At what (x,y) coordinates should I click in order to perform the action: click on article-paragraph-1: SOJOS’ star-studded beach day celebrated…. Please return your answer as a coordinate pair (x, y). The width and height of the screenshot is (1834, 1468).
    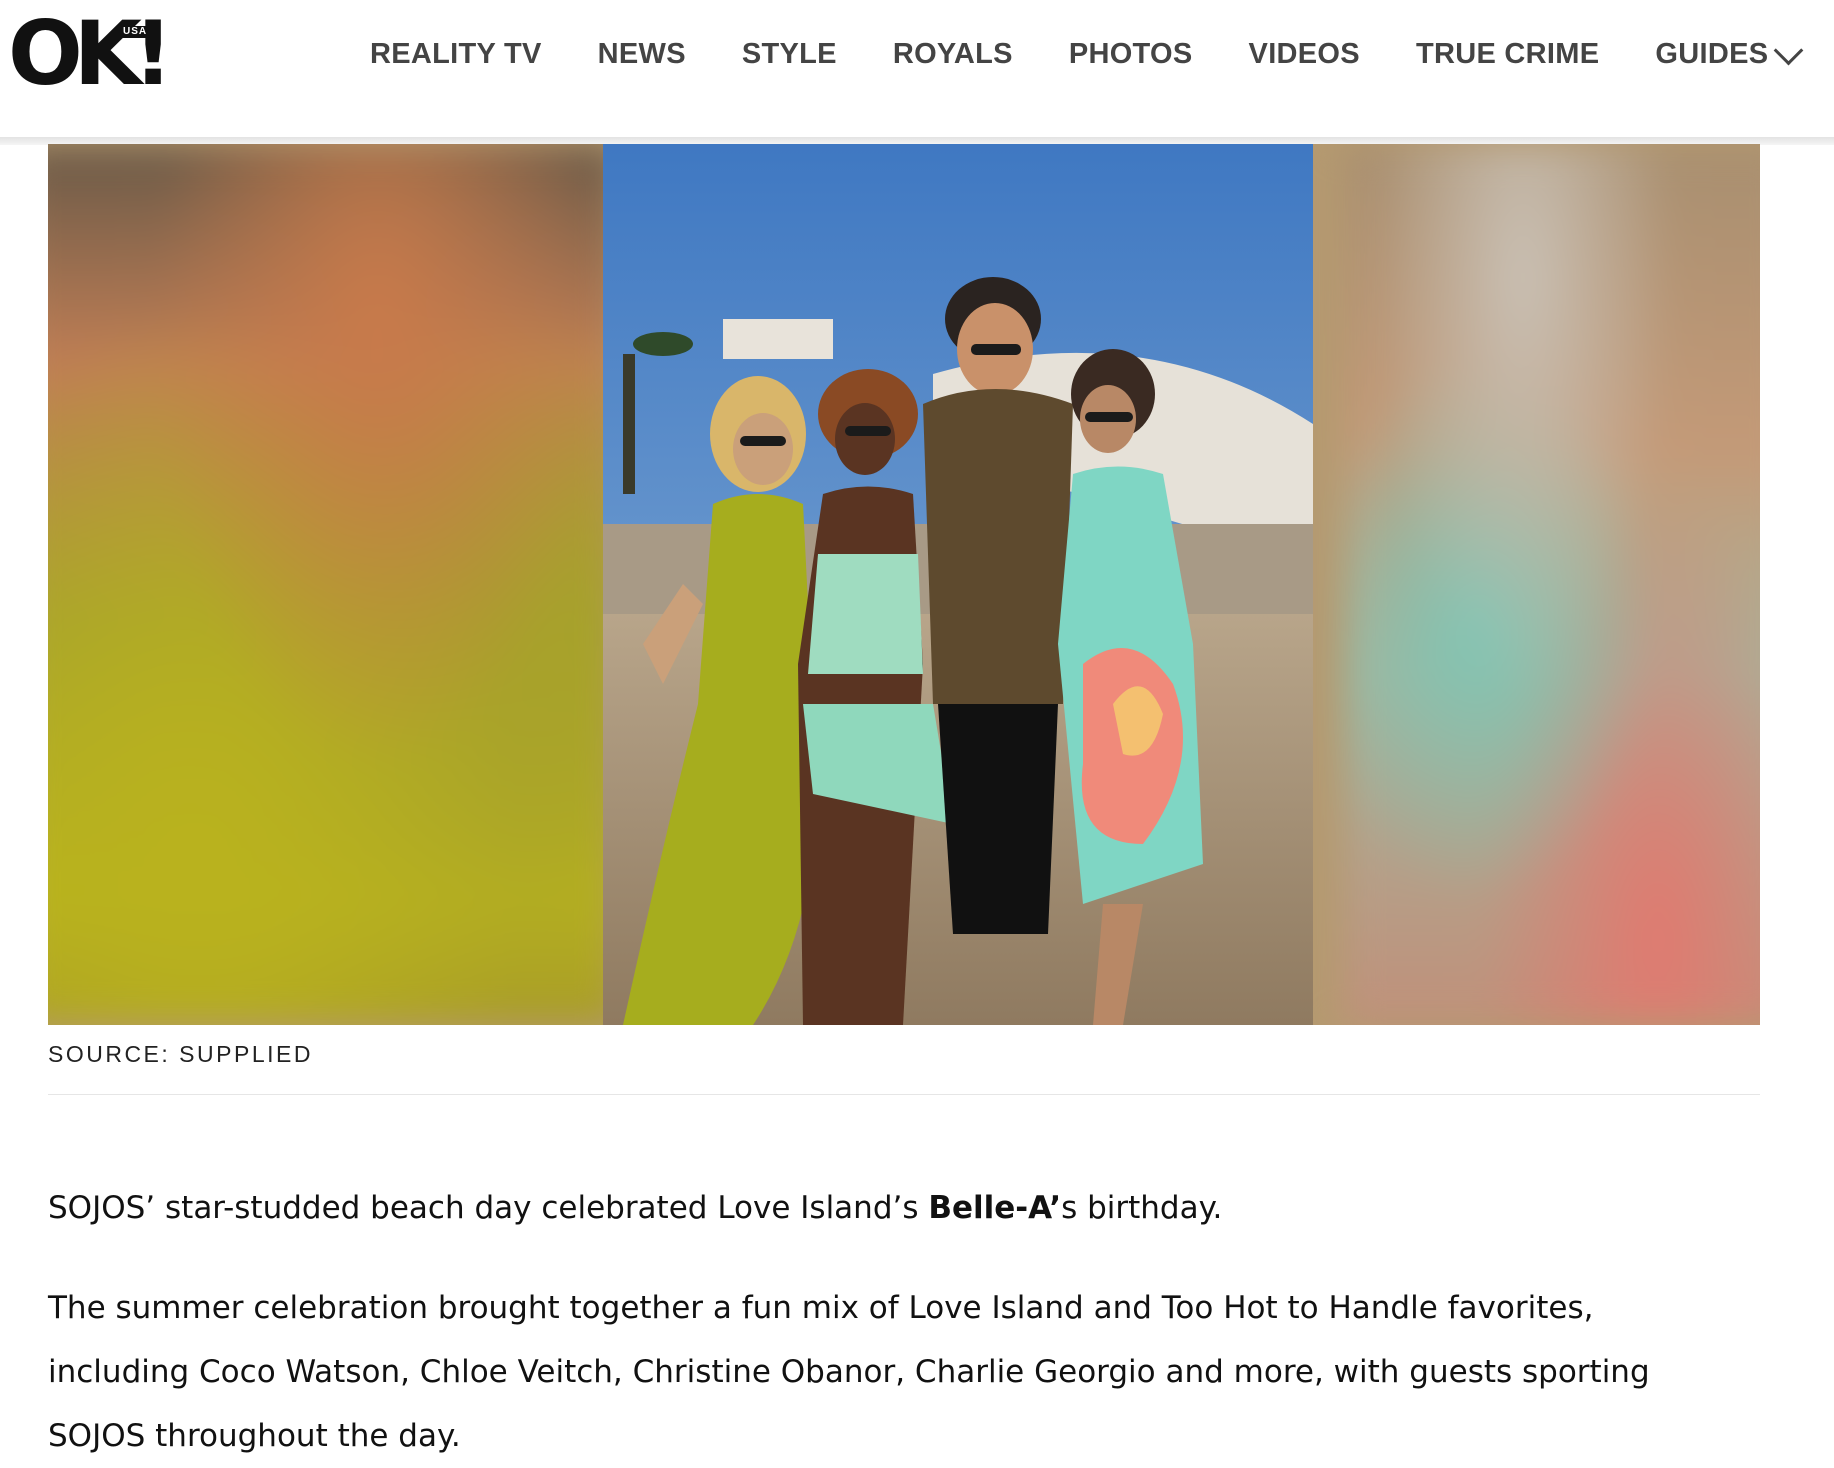
    Looking at the image, I should click on (904, 1208).